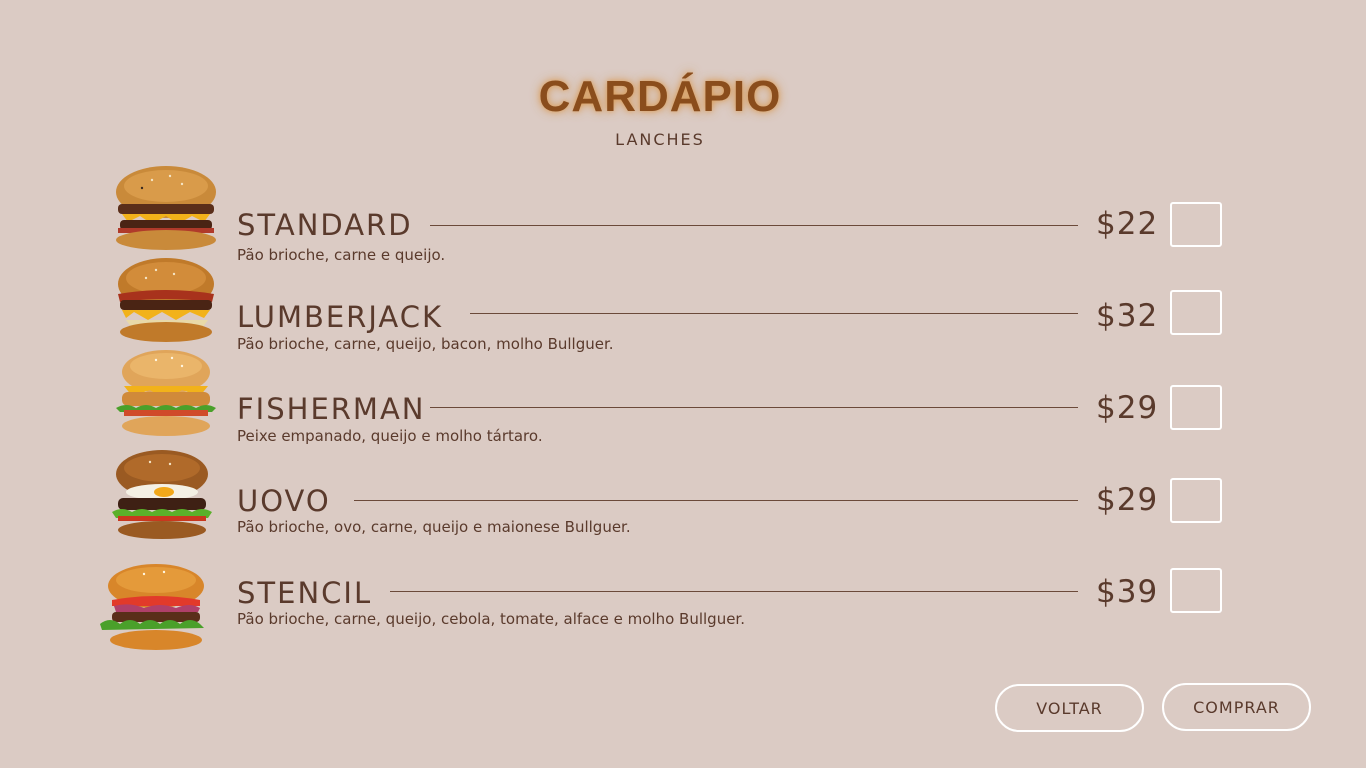  What do you see at coordinates (390, 436) in the screenshot?
I see `item-description: Peixe empanado, queijo e molho tártaro.` at bounding box center [390, 436].